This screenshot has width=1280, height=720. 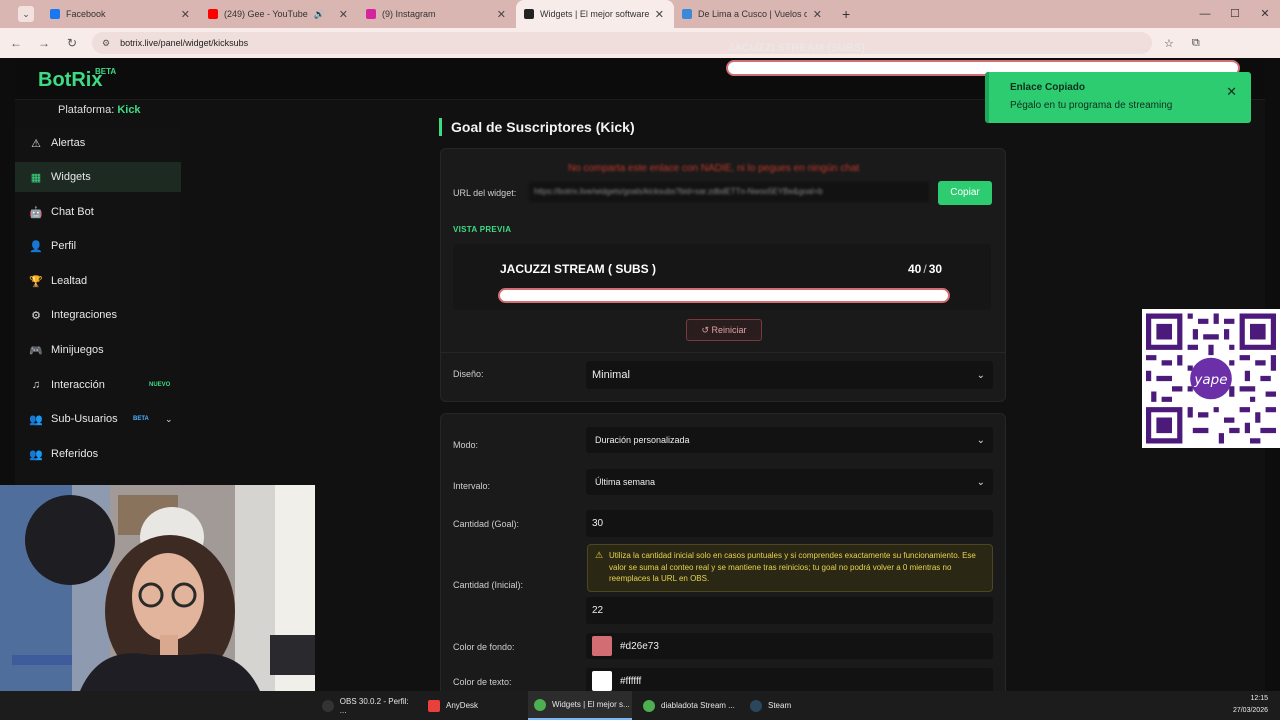 I want to click on toast-title: Enlace Copiado, so click(x=1048, y=87).